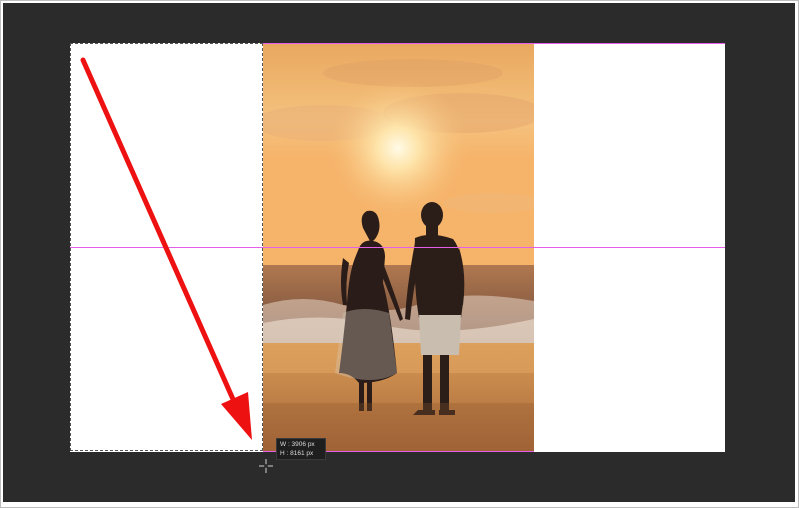 This screenshot has width=799, height=508. What do you see at coordinates (494, 43) in the screenshot?
I see `canvas-top-guide` at bounding box center [494, 43].